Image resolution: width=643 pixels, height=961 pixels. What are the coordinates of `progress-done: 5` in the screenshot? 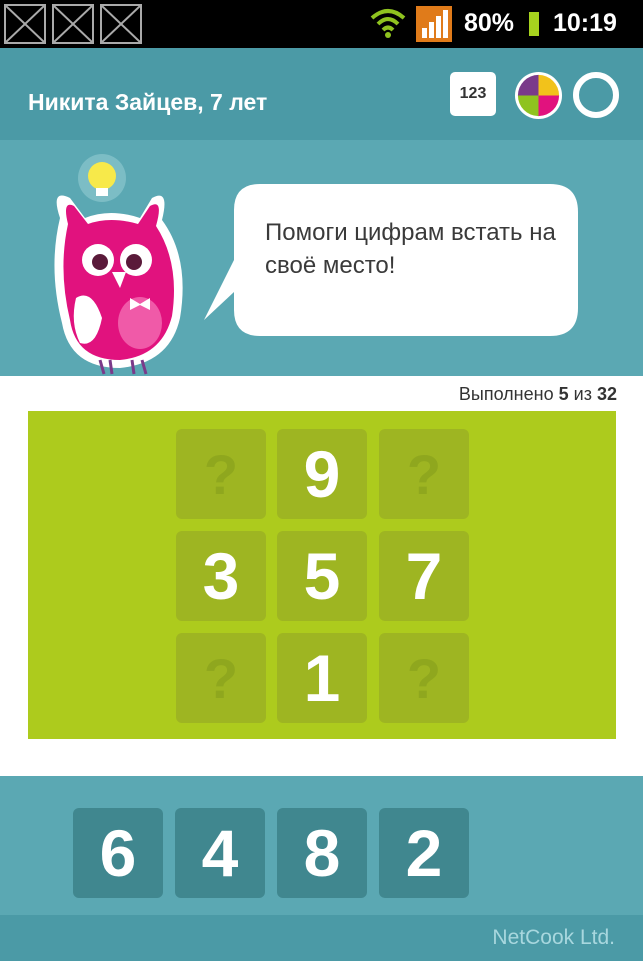 It's located at (563, 394).